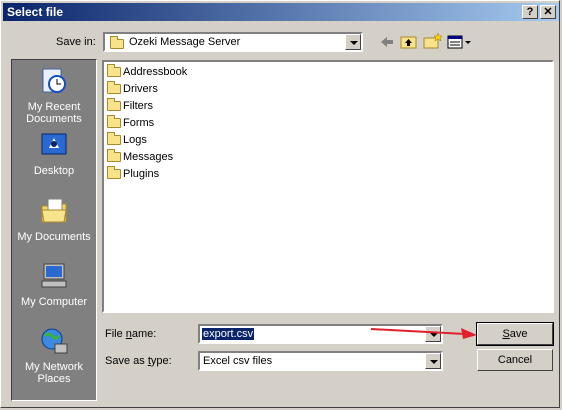 This screenshot has width=562, height=410. I want to click on place-my-computer: My Computer, so click(54, 284).